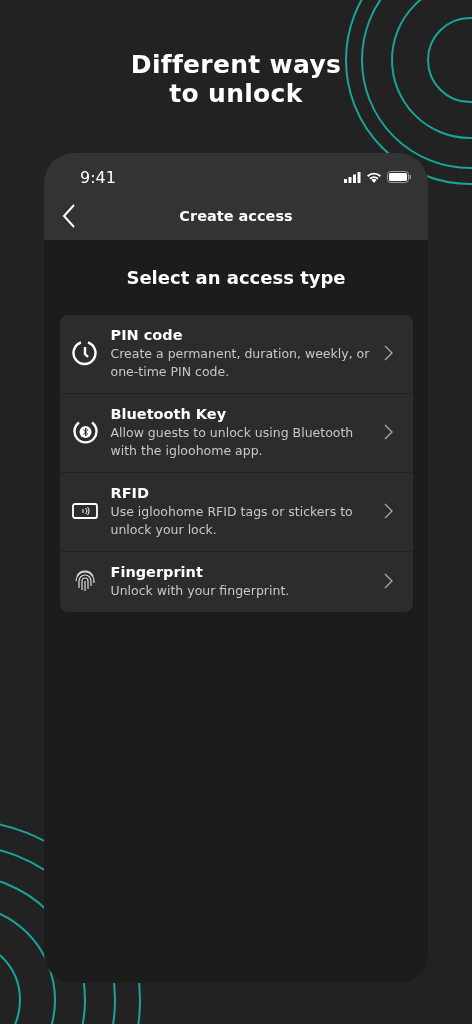 Image resolution: width=472 pixels, height=1024 pixels. What do you see at coordinates (232, 521) in the screenshot?
I see `option-description: Use igloohome RFID tags or stickers to unlock your lock.` at bounding box center [232, 521].